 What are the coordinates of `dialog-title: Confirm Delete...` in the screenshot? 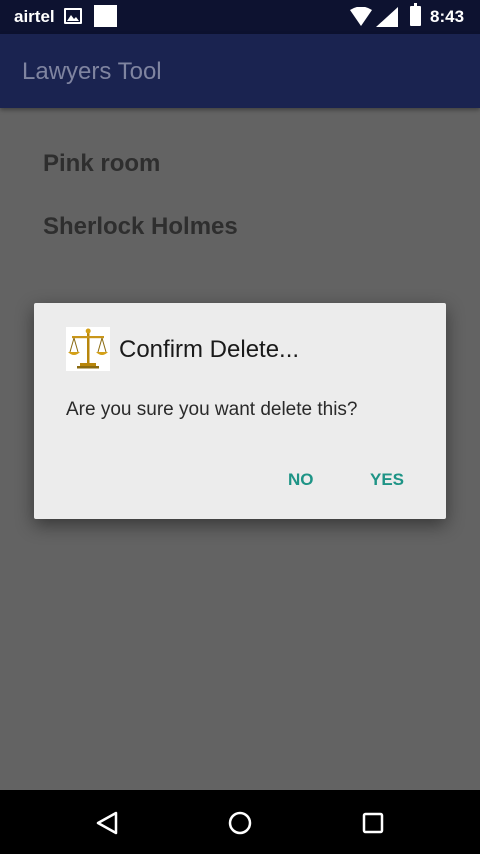 It's located at (209, 349).